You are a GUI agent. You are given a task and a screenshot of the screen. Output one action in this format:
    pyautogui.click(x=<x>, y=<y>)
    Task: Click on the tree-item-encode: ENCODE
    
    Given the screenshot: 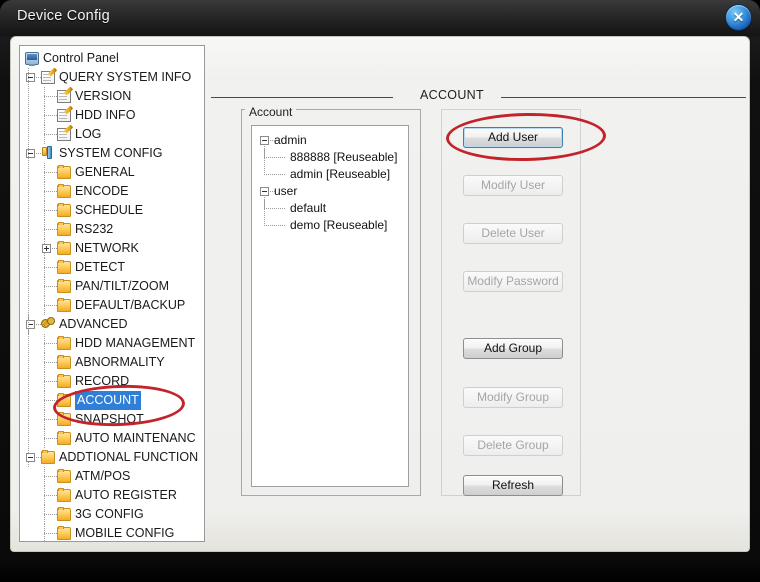 What is the action you would take?
    pyautogui.click(x=112, y=191)
    